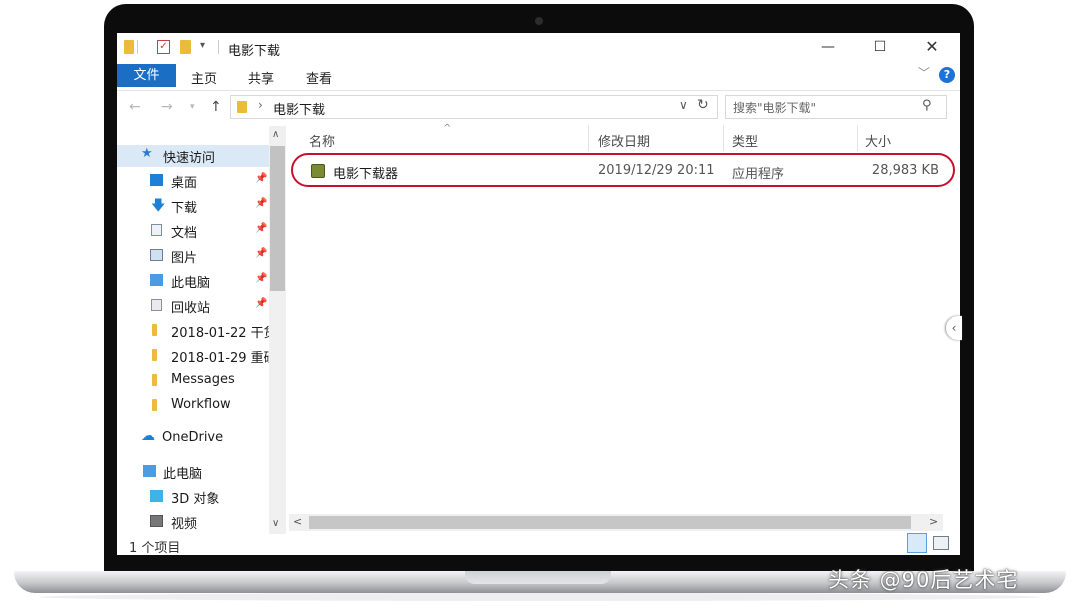 The image size is (1080, 614). What do you see at coordinates (927, 105) in the screenshot?
I see `search-icon: ⚲` at bounding box center [927, 105].